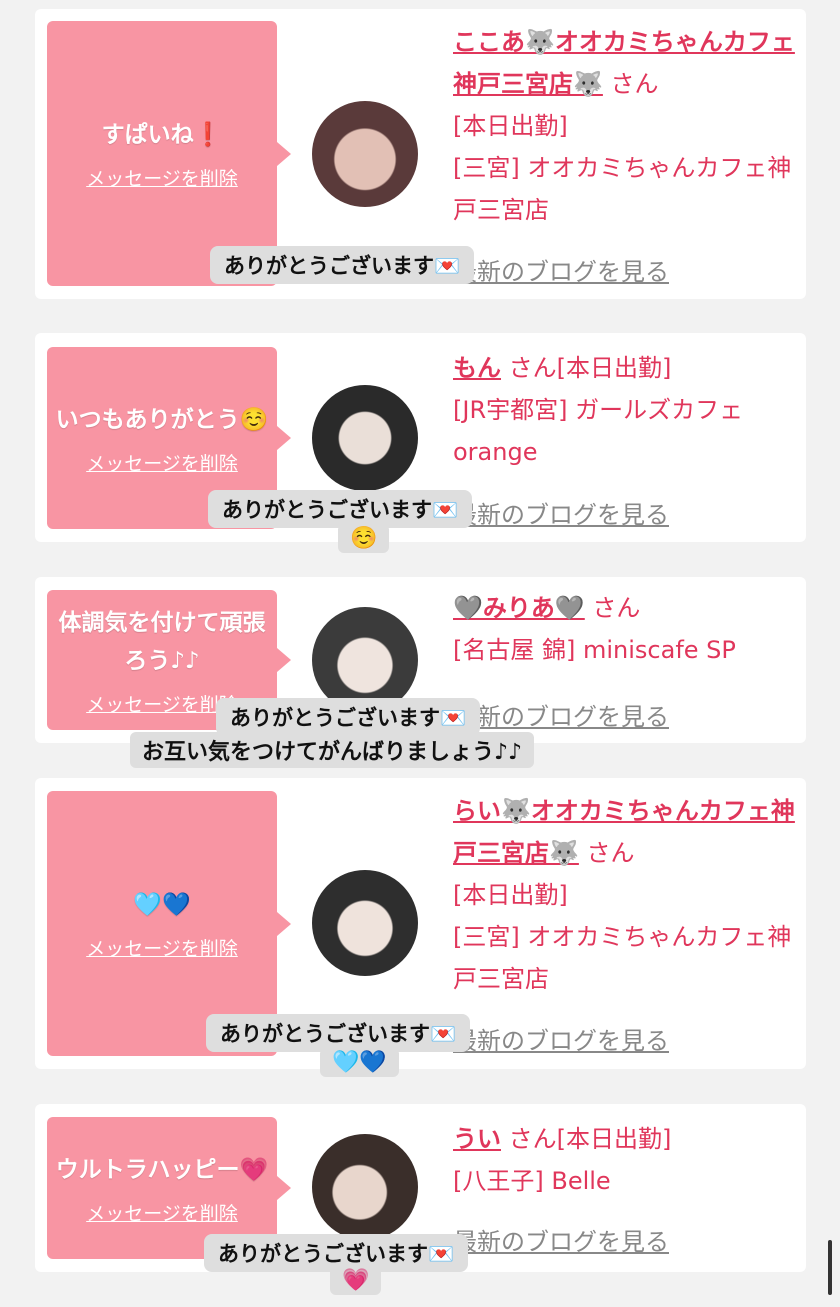 This screenshot has height=1307, width=840. What do you see at coordinates (162, 135) in the screenshot?
I see `message-text: すぱいね❗️` at bounding box center [162, 135].